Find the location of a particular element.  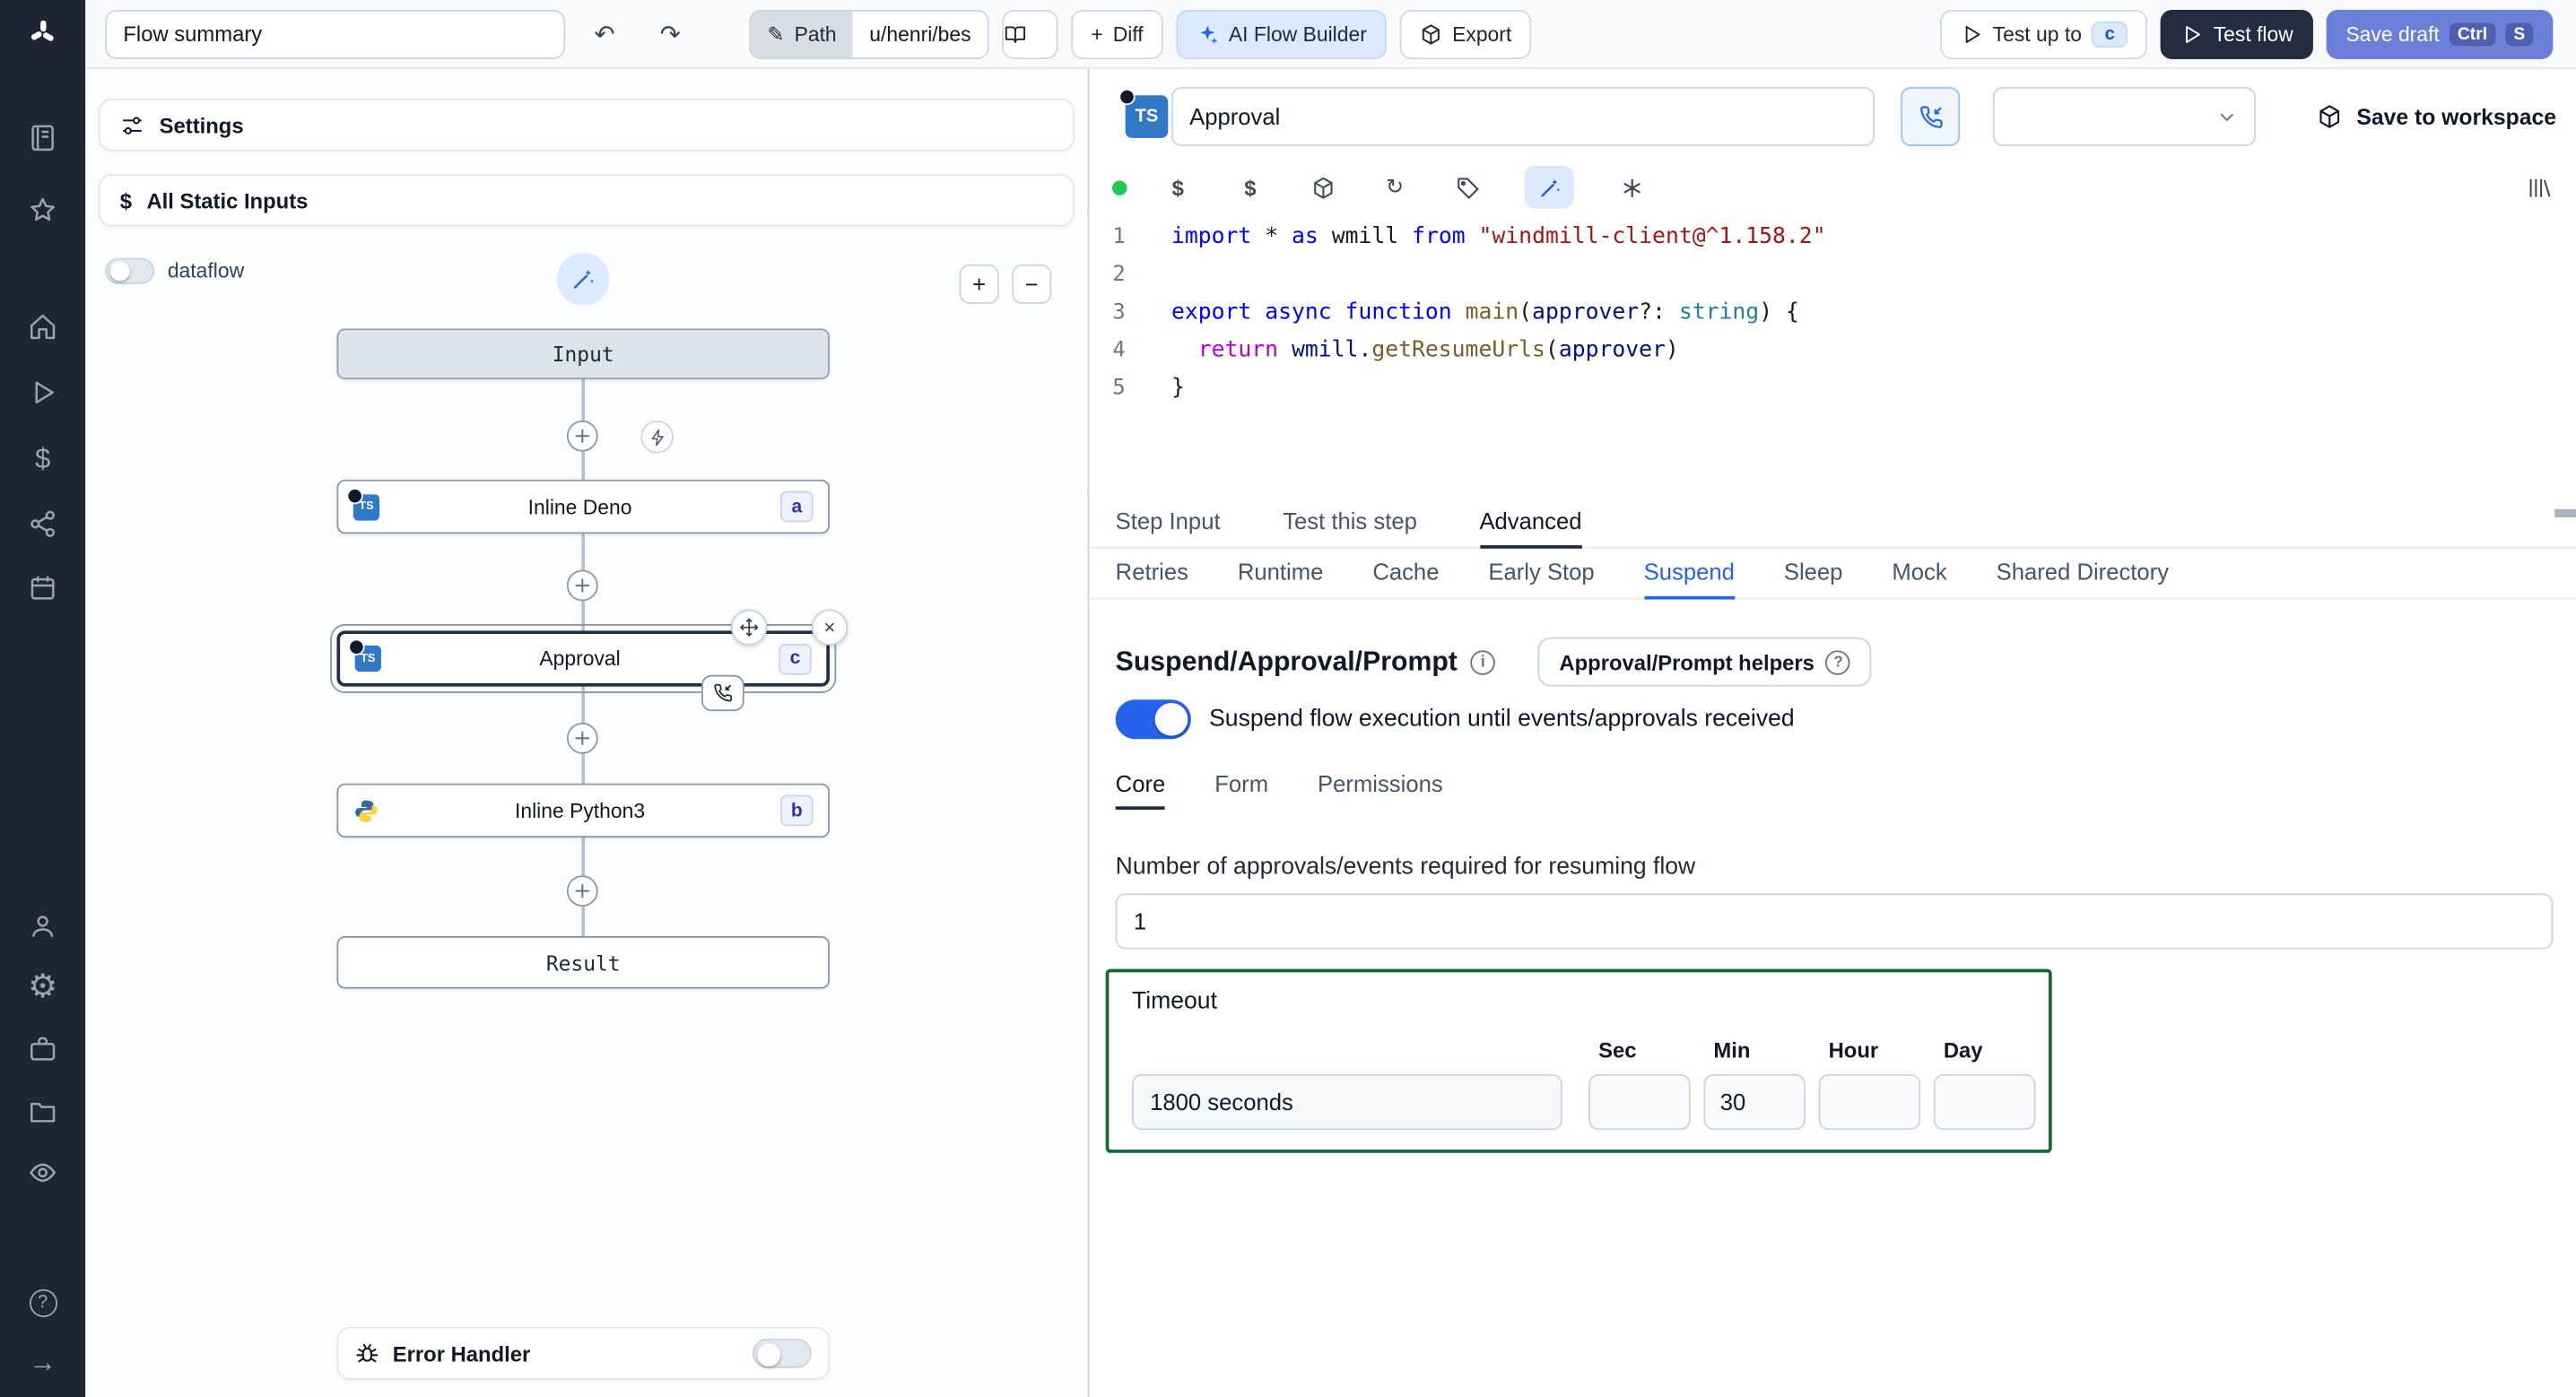

tab-advanced: Advanced is located at coordinates (1530, 522).